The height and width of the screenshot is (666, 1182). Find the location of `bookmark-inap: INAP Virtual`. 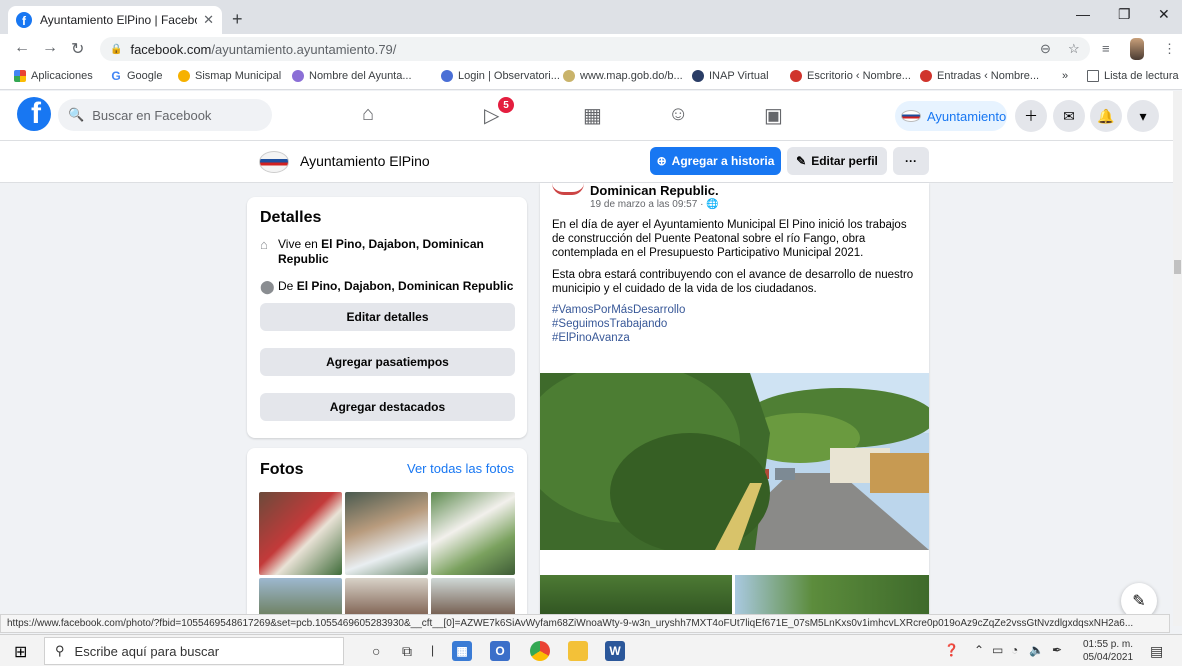

bookmark-inap: INAP Virtual is located at coordinates (730, 76).